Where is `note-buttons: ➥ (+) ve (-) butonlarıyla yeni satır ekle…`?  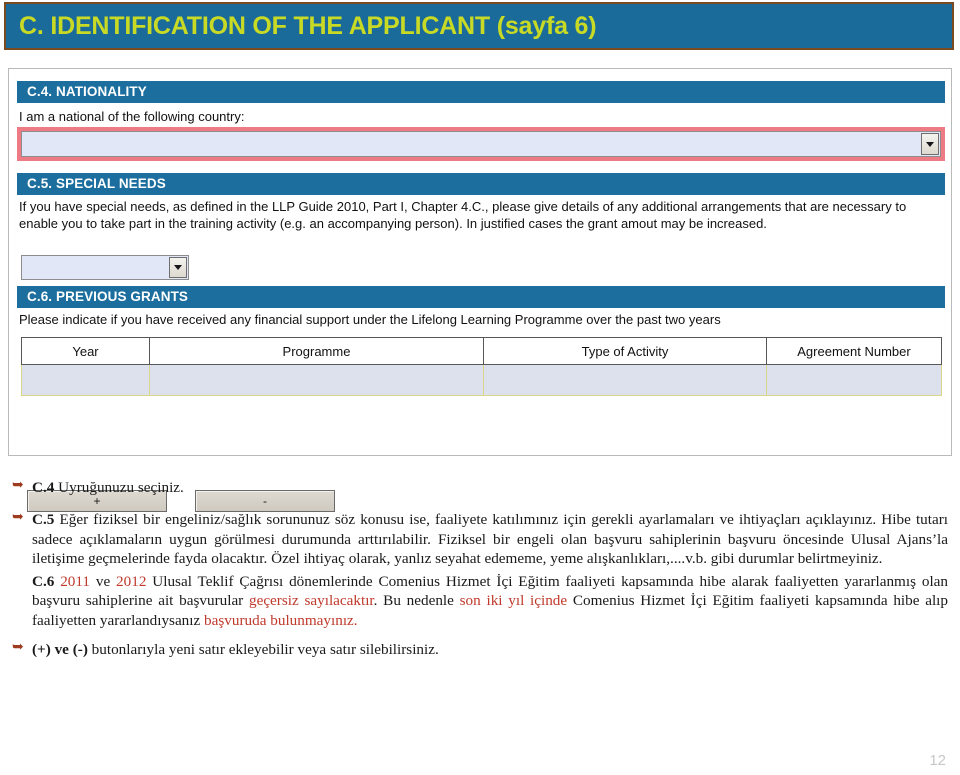 note-buttons: ➥ (+) ve (-) butonlarıyla yeni satır ekle… is located at coordinates (479, 649).